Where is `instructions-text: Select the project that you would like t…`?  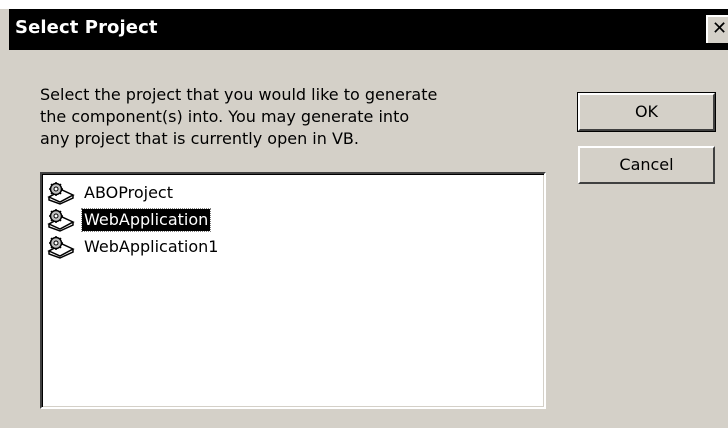 instructions-text: Select the project that you would like t… is located at coordinates (239, 116).